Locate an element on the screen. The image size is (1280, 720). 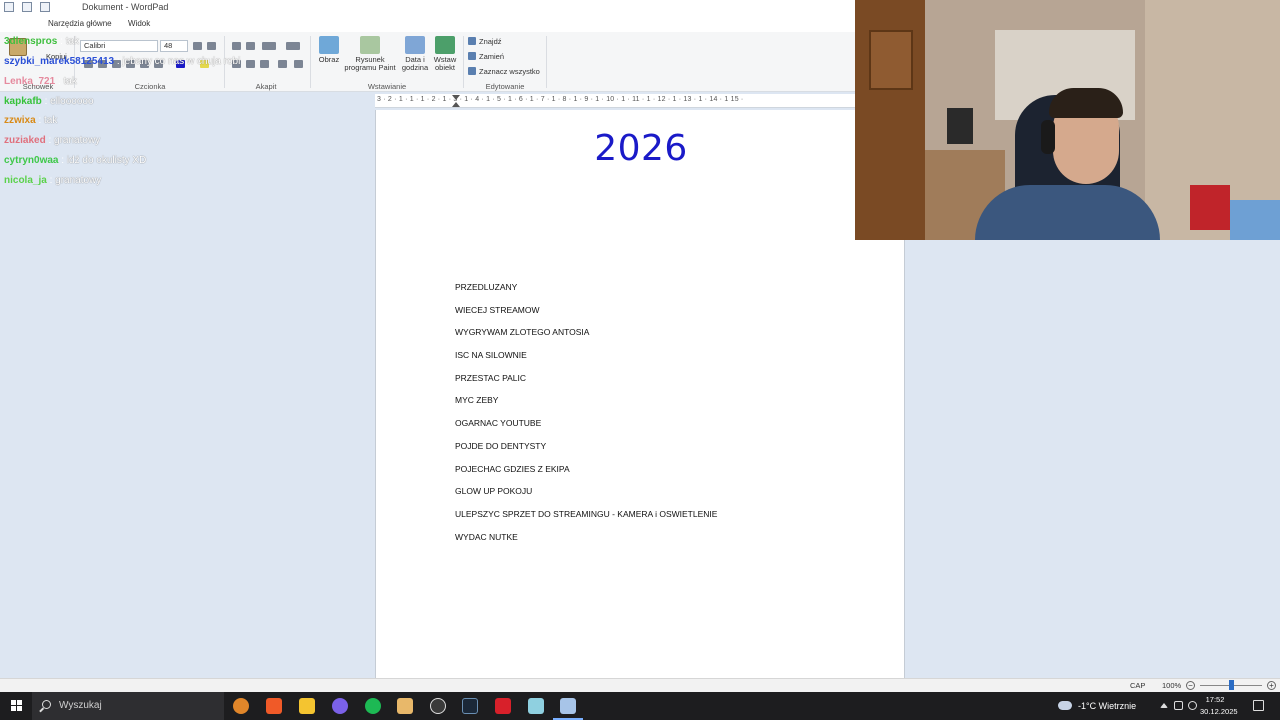
decrease-indent-icon is located at coordinates (236, 46).